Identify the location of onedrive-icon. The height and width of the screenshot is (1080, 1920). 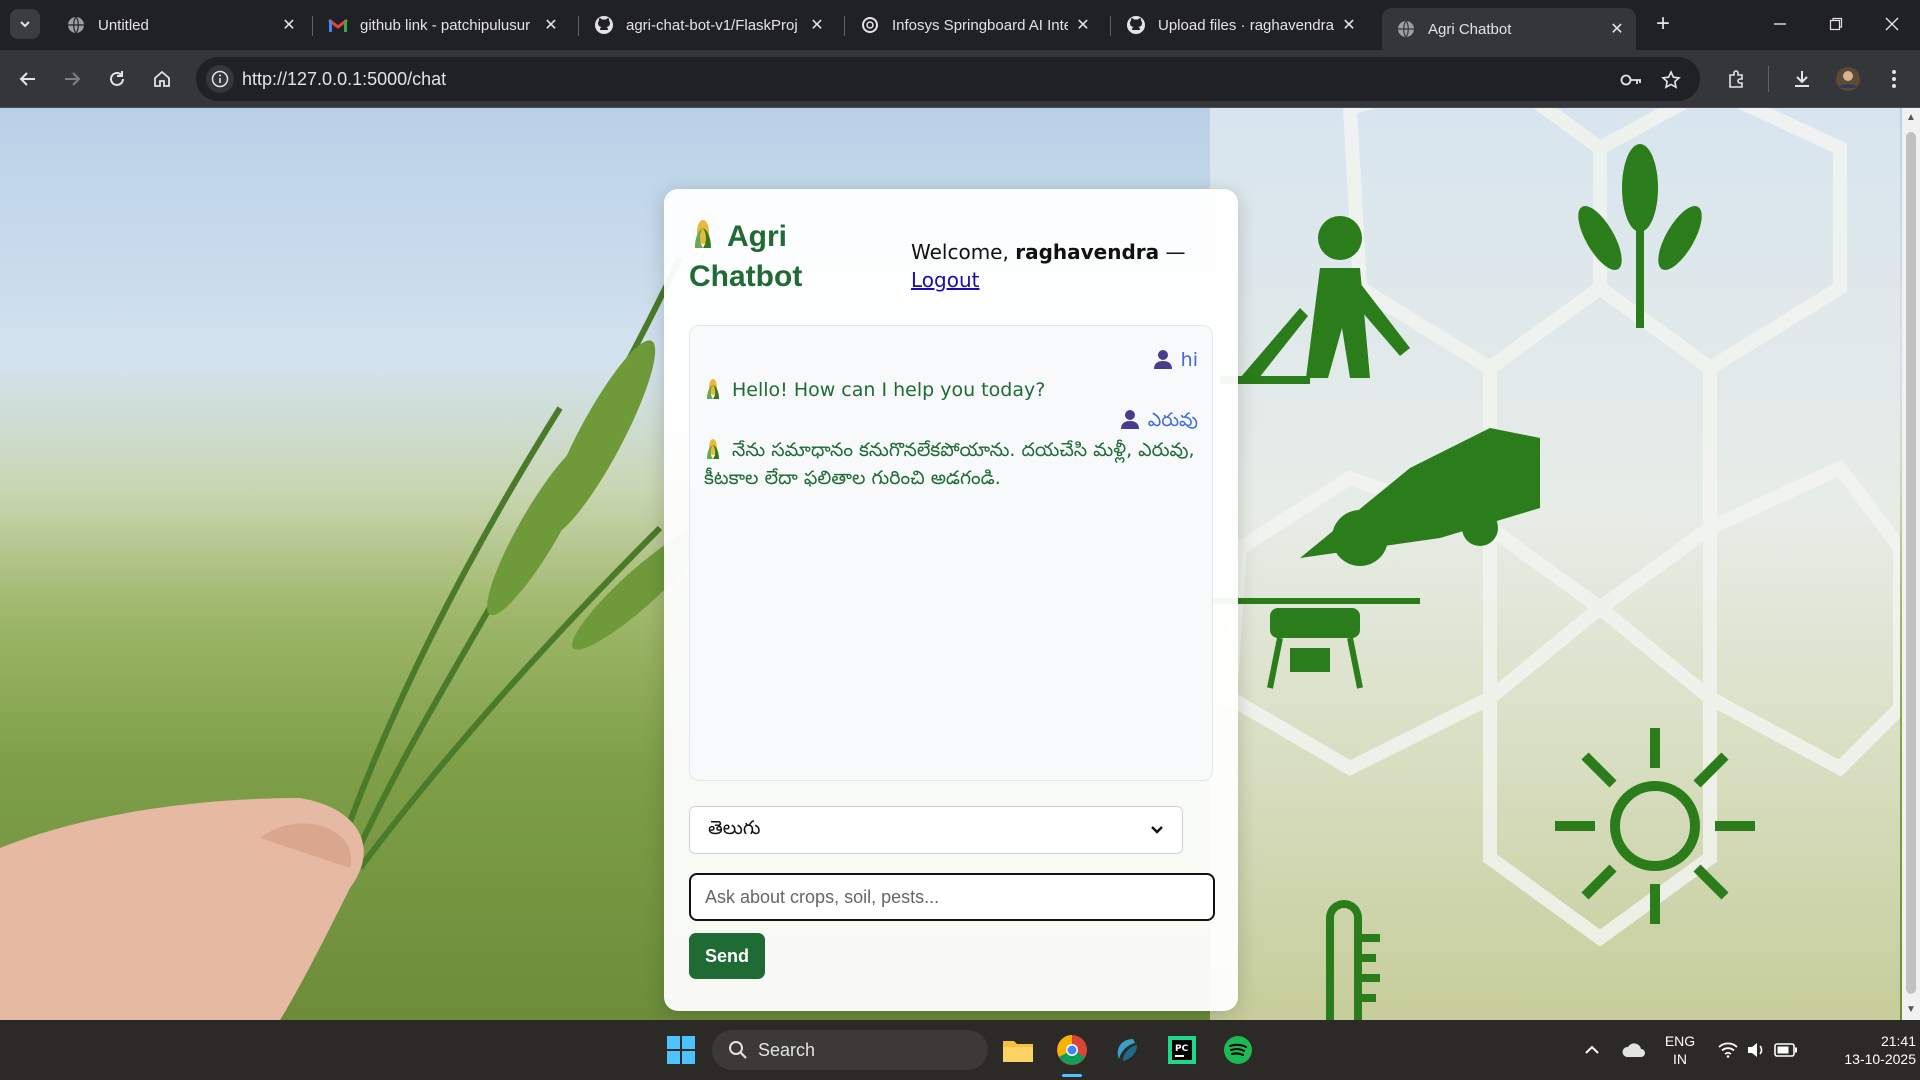
(1634, 1050).